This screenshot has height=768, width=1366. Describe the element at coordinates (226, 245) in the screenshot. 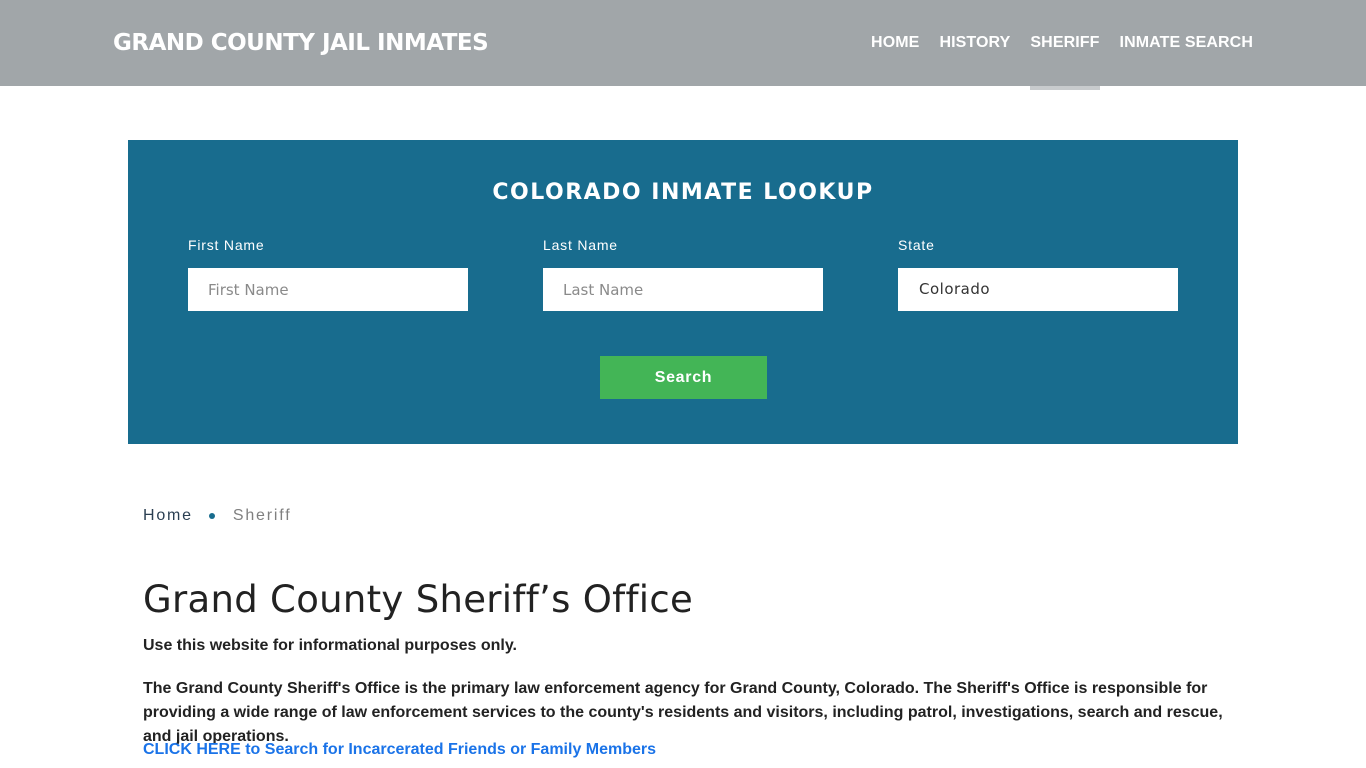

I see `first-name-label: First Name` at that location.